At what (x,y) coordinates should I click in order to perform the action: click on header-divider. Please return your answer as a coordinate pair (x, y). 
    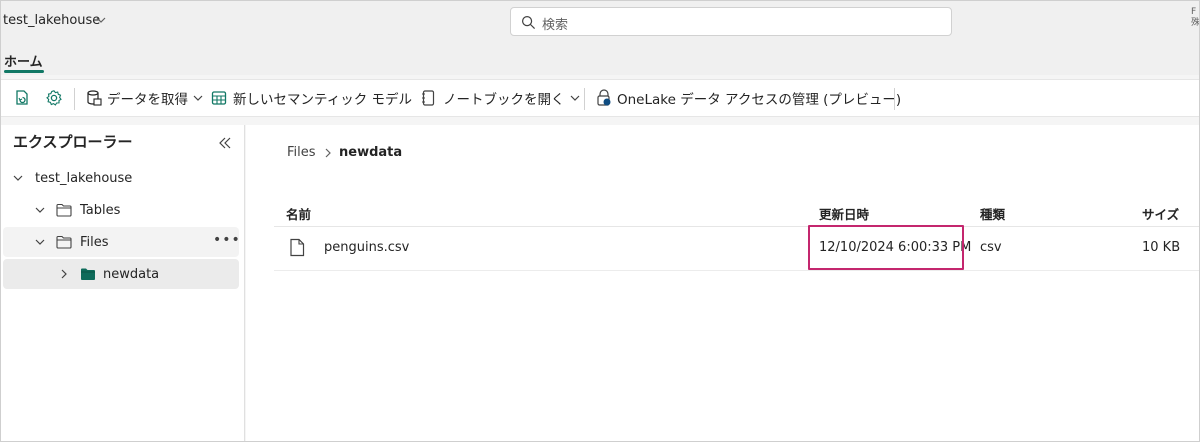
    Looking at the image, I should click on (736, 226).